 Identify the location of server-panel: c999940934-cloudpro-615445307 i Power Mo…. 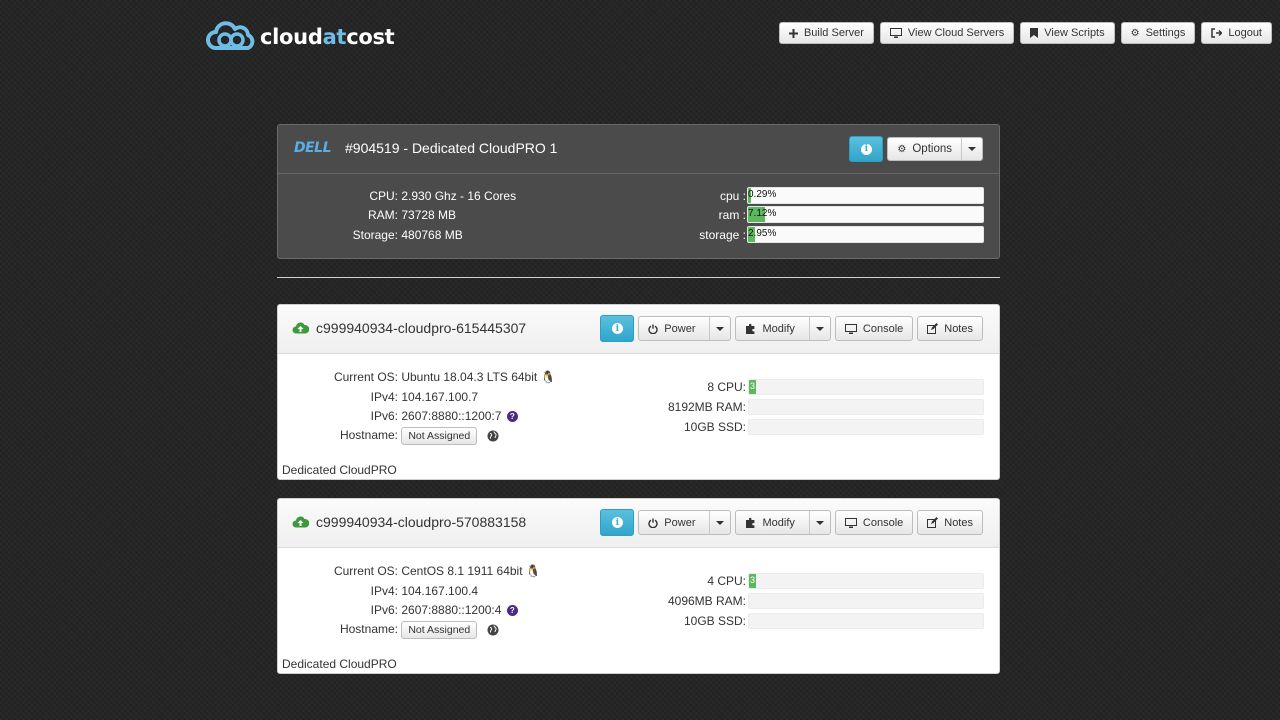
(638, 392).